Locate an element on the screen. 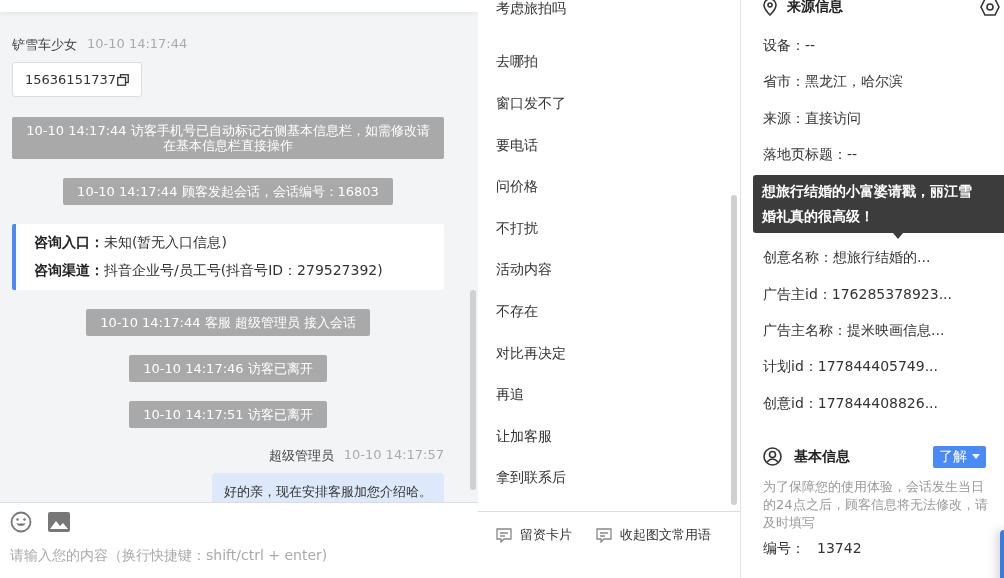 The width and height of the screenshot is (1004, 578). phrase-item: 去哪拍 is located at coordinates (618, 61).